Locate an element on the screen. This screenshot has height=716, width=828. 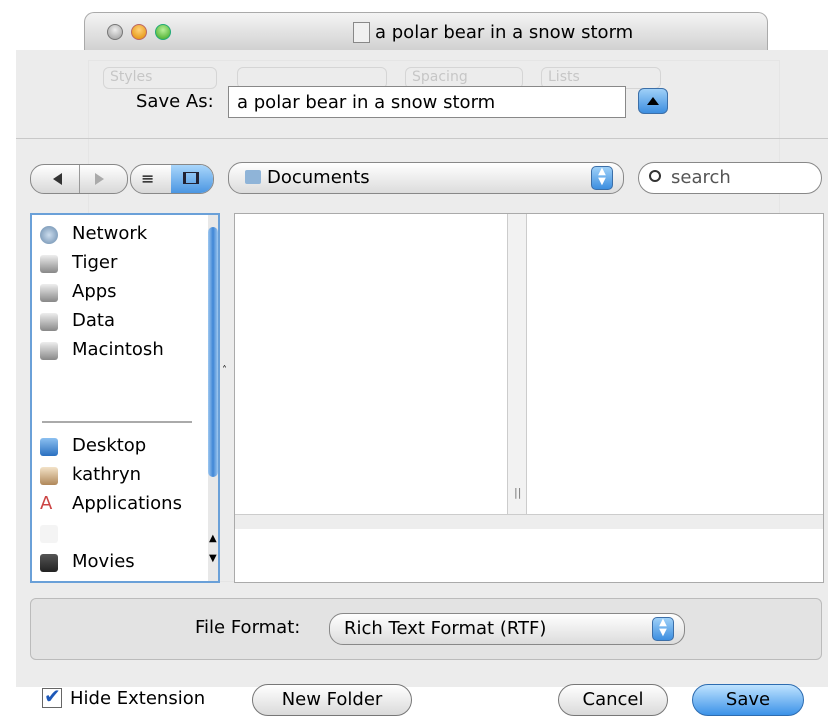
ghost-styles-popup: Styles is located at coordinates (160, 78).